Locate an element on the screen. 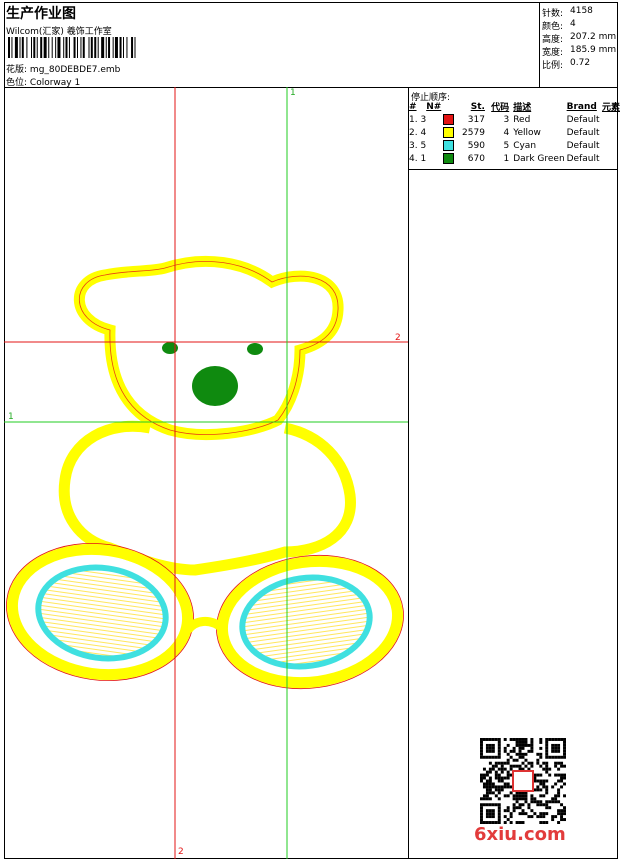 This screenshot has width=620, height=860. col-header-description: 描述 is located at coordinates (522, 108).